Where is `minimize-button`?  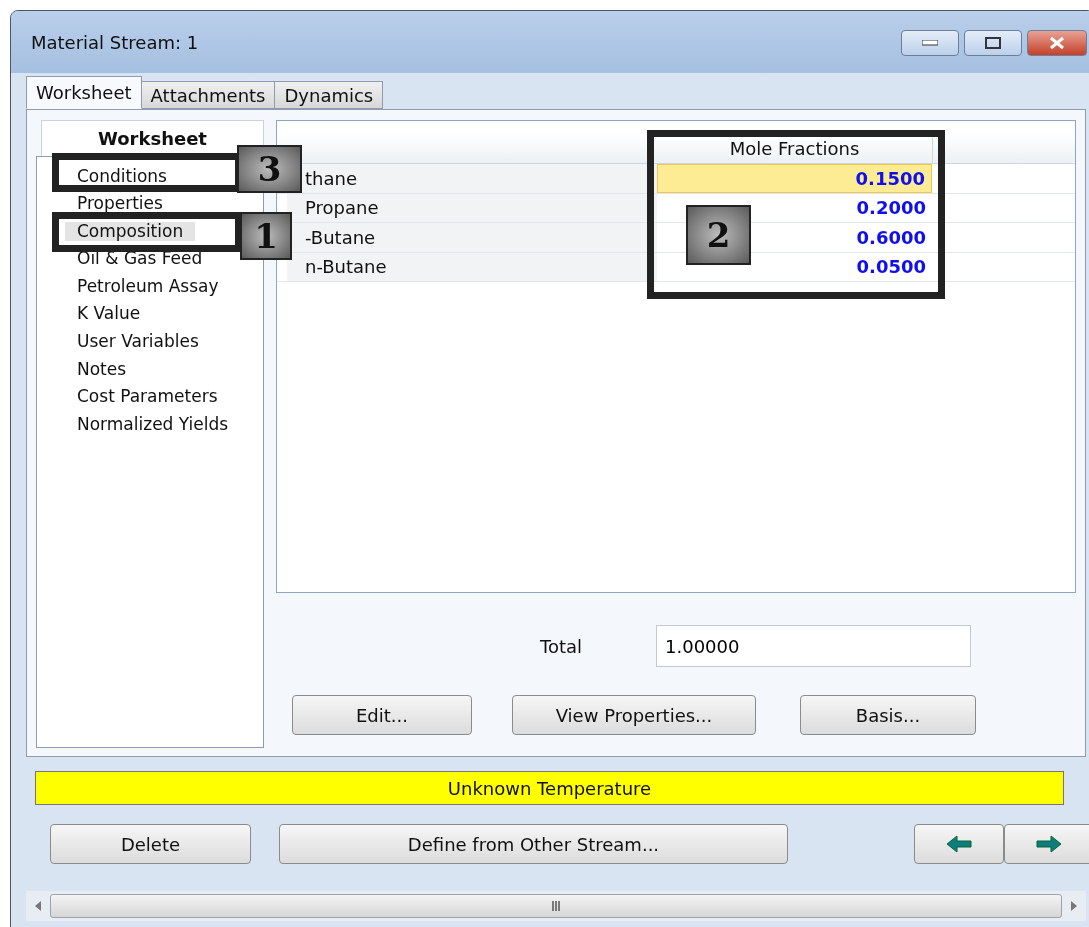 minimize-button is located at coordinates (930, 43).